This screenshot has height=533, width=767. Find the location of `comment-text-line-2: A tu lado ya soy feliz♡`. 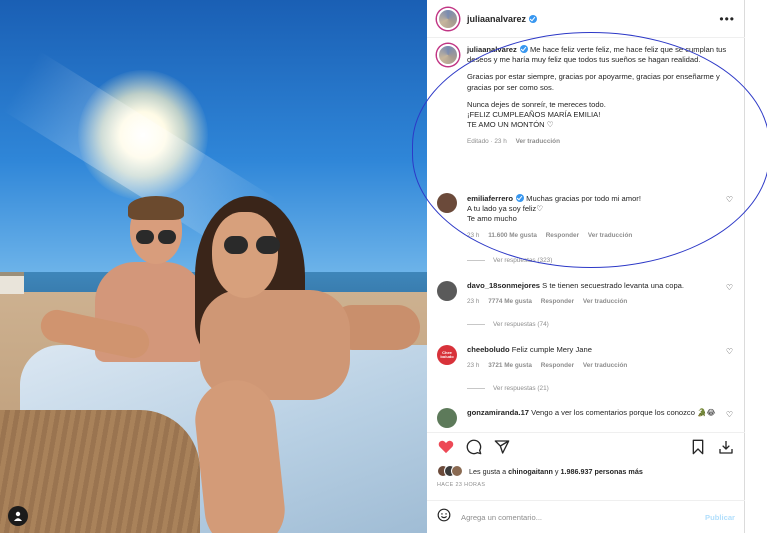

comment-text-line-2: A tu lado ya soy feliz♡ is located at coordinates (505, 209).